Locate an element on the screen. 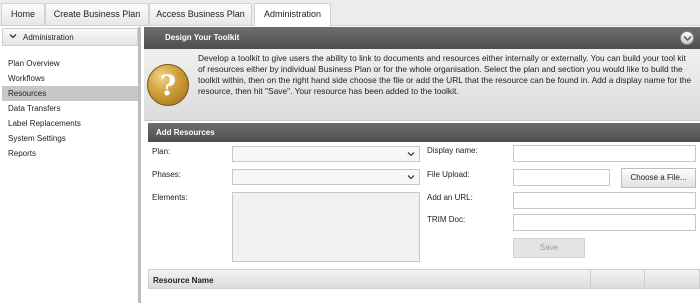 This screenshot has height=303, width=700. trim-doc-label: TRIM Doc: is located at coordinates (446, 219).